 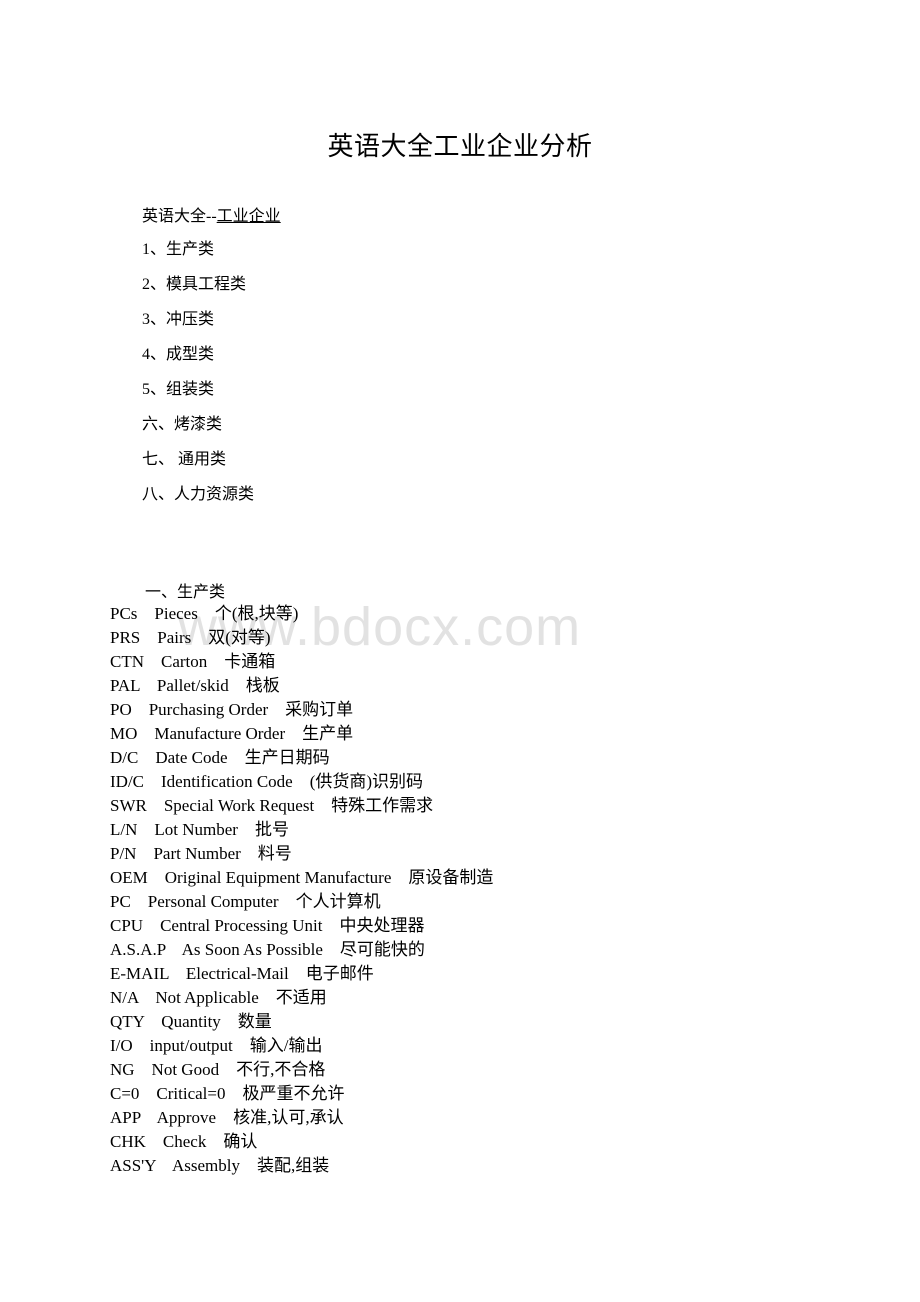 I want to click on glossary-entry: E-MAIL Electrical-Mail 电子邮件, so click(x=242, y=973).